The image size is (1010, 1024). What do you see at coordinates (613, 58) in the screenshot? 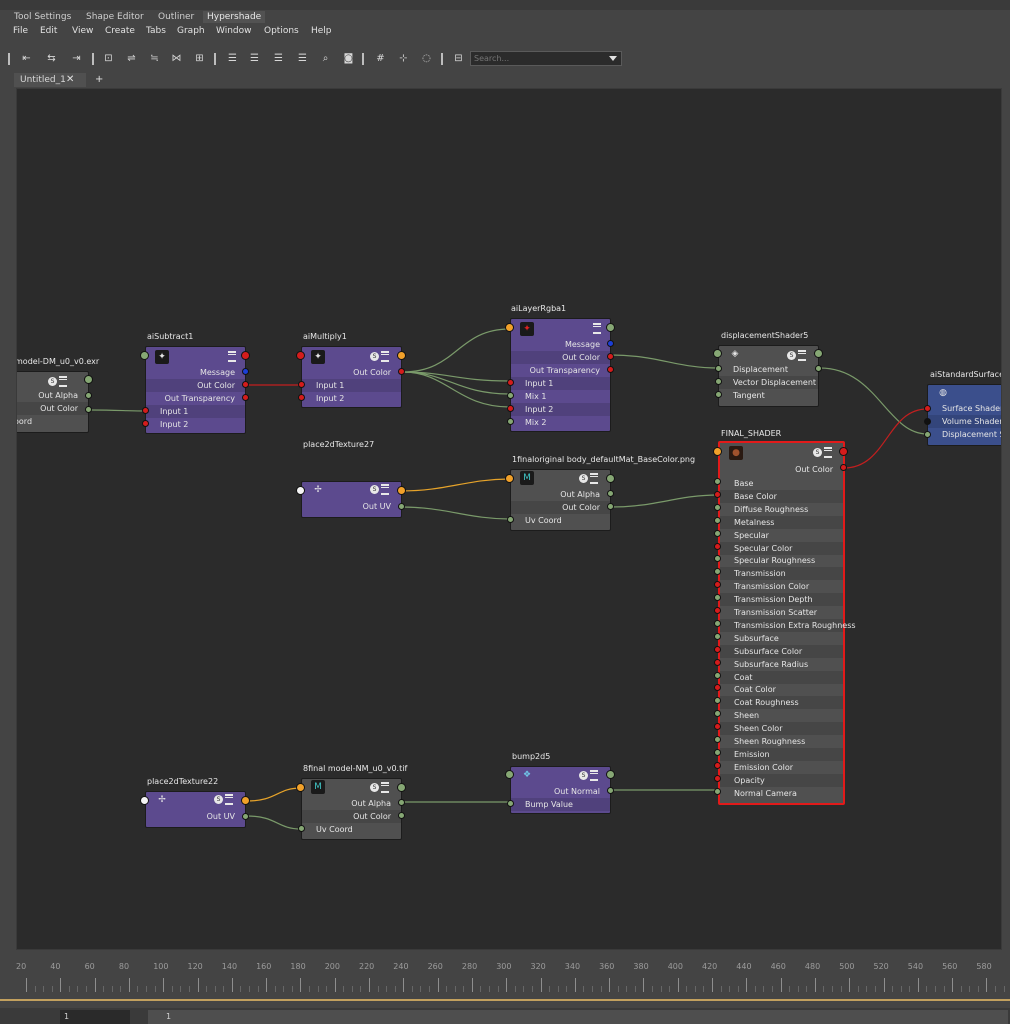
I see `chevron-down-icon` at bounding box center [613, 58].